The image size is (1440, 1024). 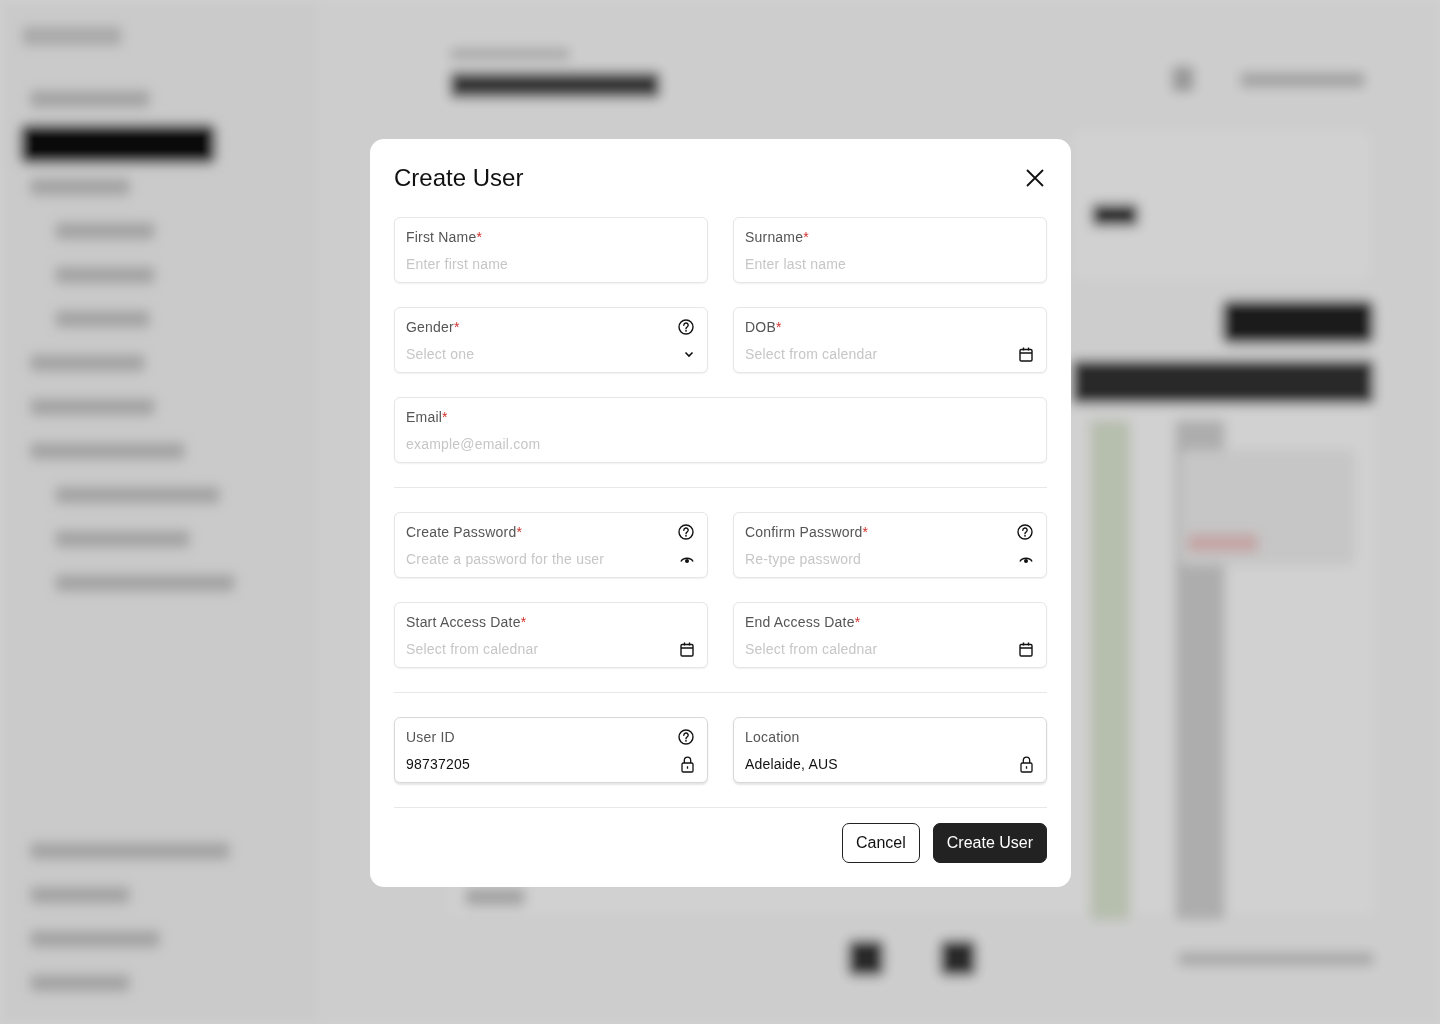 What do you see at coordinates (427, 417) in the screenshot?
I see `field-label: Email*` at bounding box center [427, 417].